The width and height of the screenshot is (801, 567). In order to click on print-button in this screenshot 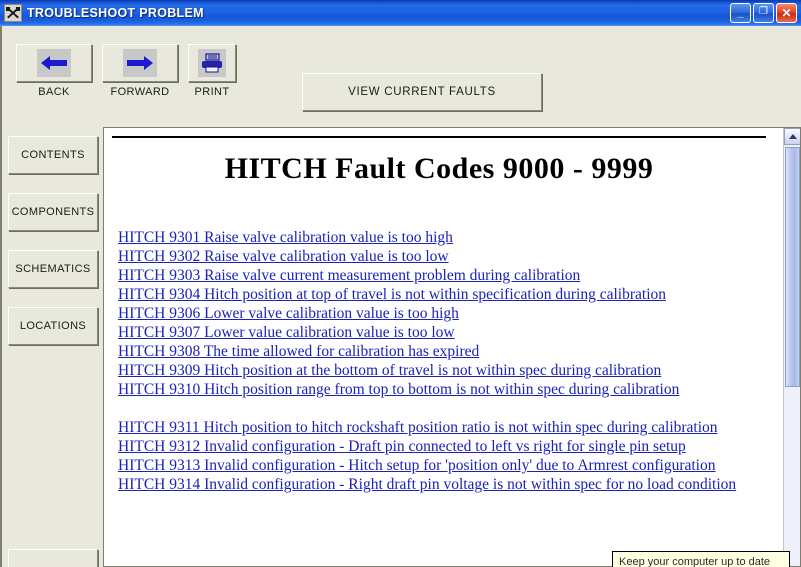, I will do `click(212, 63)`.